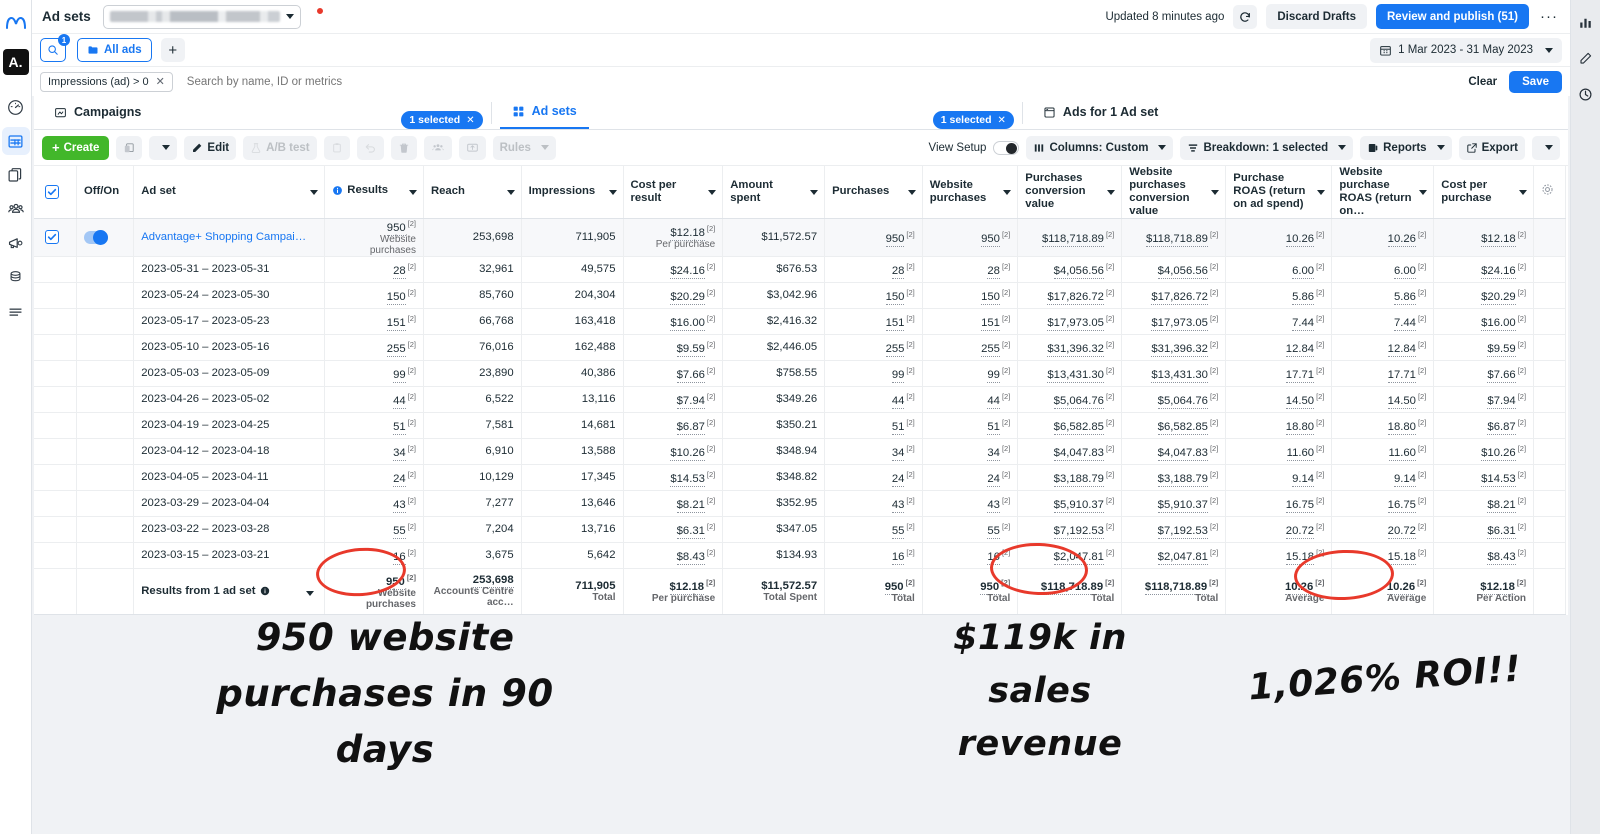 The height and width of the screenshot is (834, 1600). I want to click on undo-button, so click(370, 147).